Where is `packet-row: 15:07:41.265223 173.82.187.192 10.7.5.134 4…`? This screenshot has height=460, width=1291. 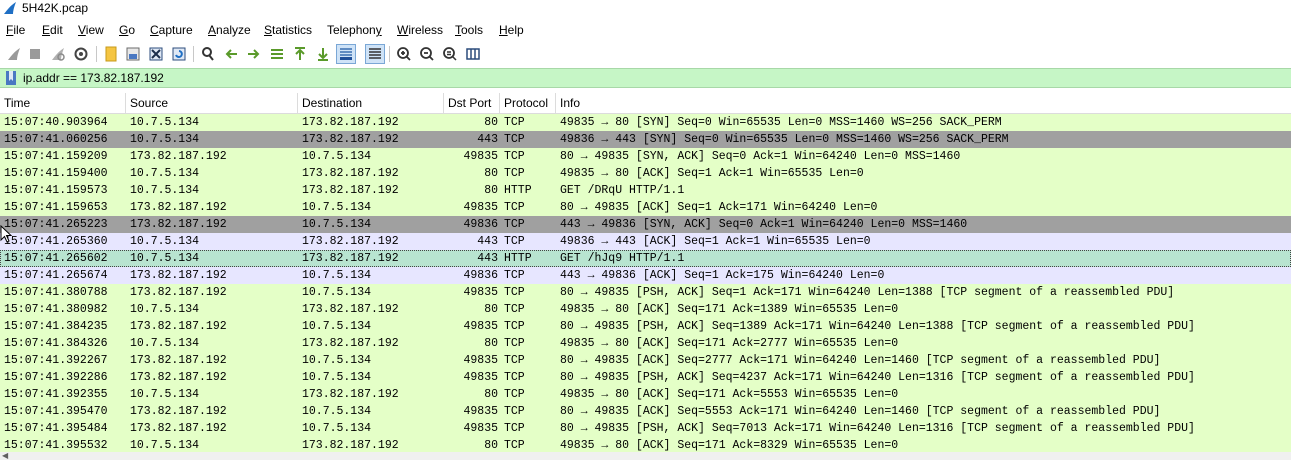
packet-row: 15:07:41.265223 173.82.187.192 10.7.5.134 4… is located at coordinates (645, 224).